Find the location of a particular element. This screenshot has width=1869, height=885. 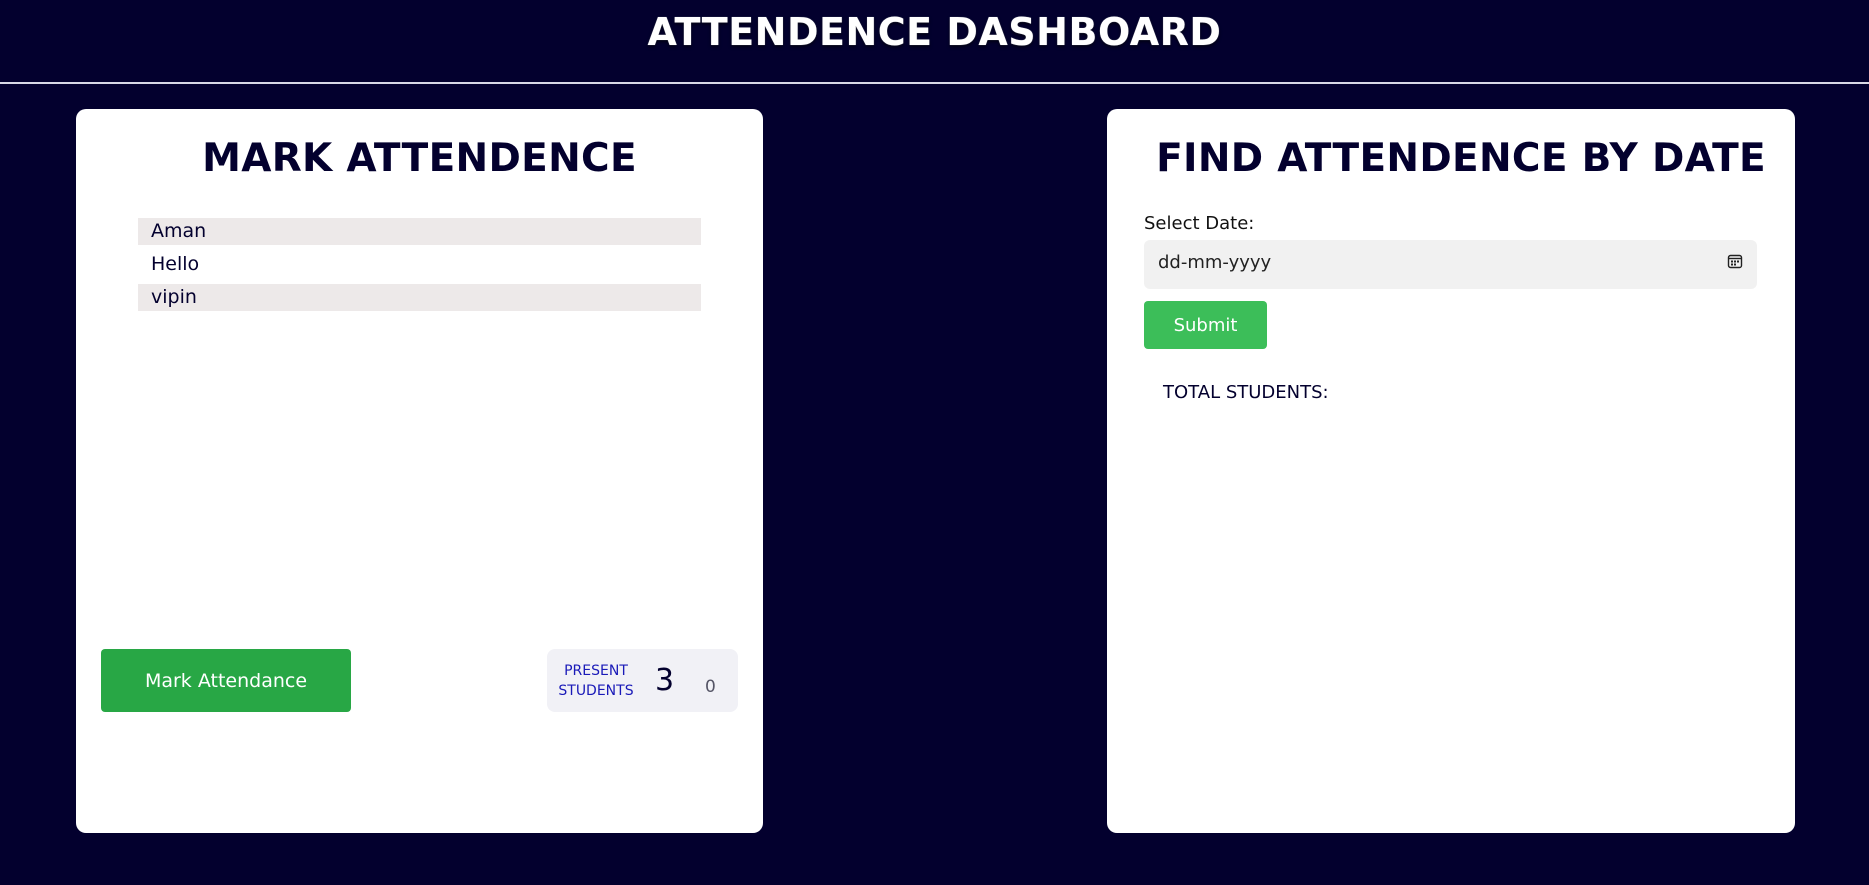

date-input-placeholder: dd-mm-yyyy is located at coordinates (1215, 262).